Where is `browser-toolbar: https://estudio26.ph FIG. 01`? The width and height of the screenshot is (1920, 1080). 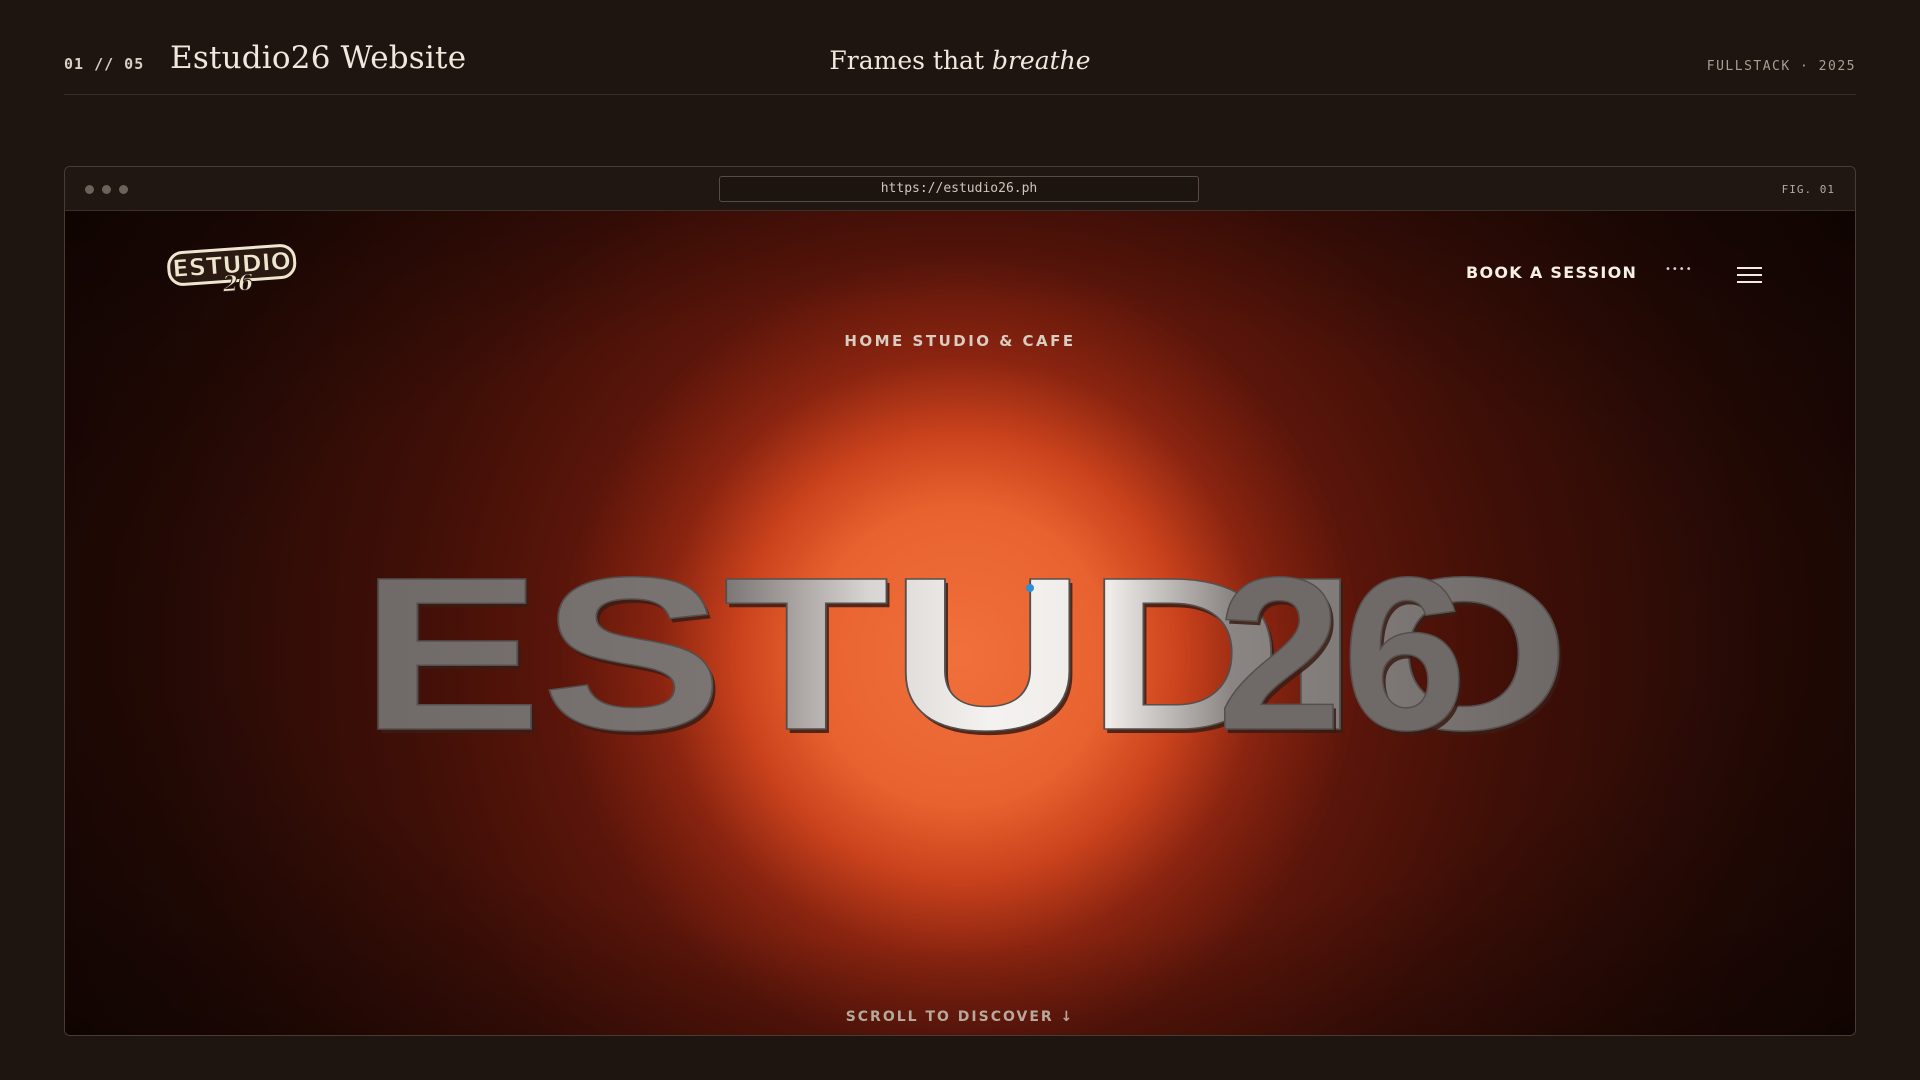
browser-toolbar: https://estudio26.ph FIG. 01 is located at coordinates (960, 189).